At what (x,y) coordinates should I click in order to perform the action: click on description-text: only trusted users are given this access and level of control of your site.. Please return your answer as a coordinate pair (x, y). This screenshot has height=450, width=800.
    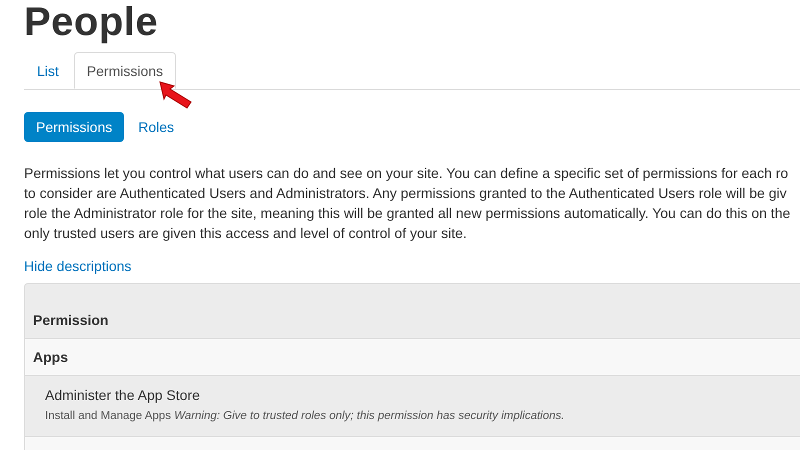
    Looking at the image, I should click on (246, 233).